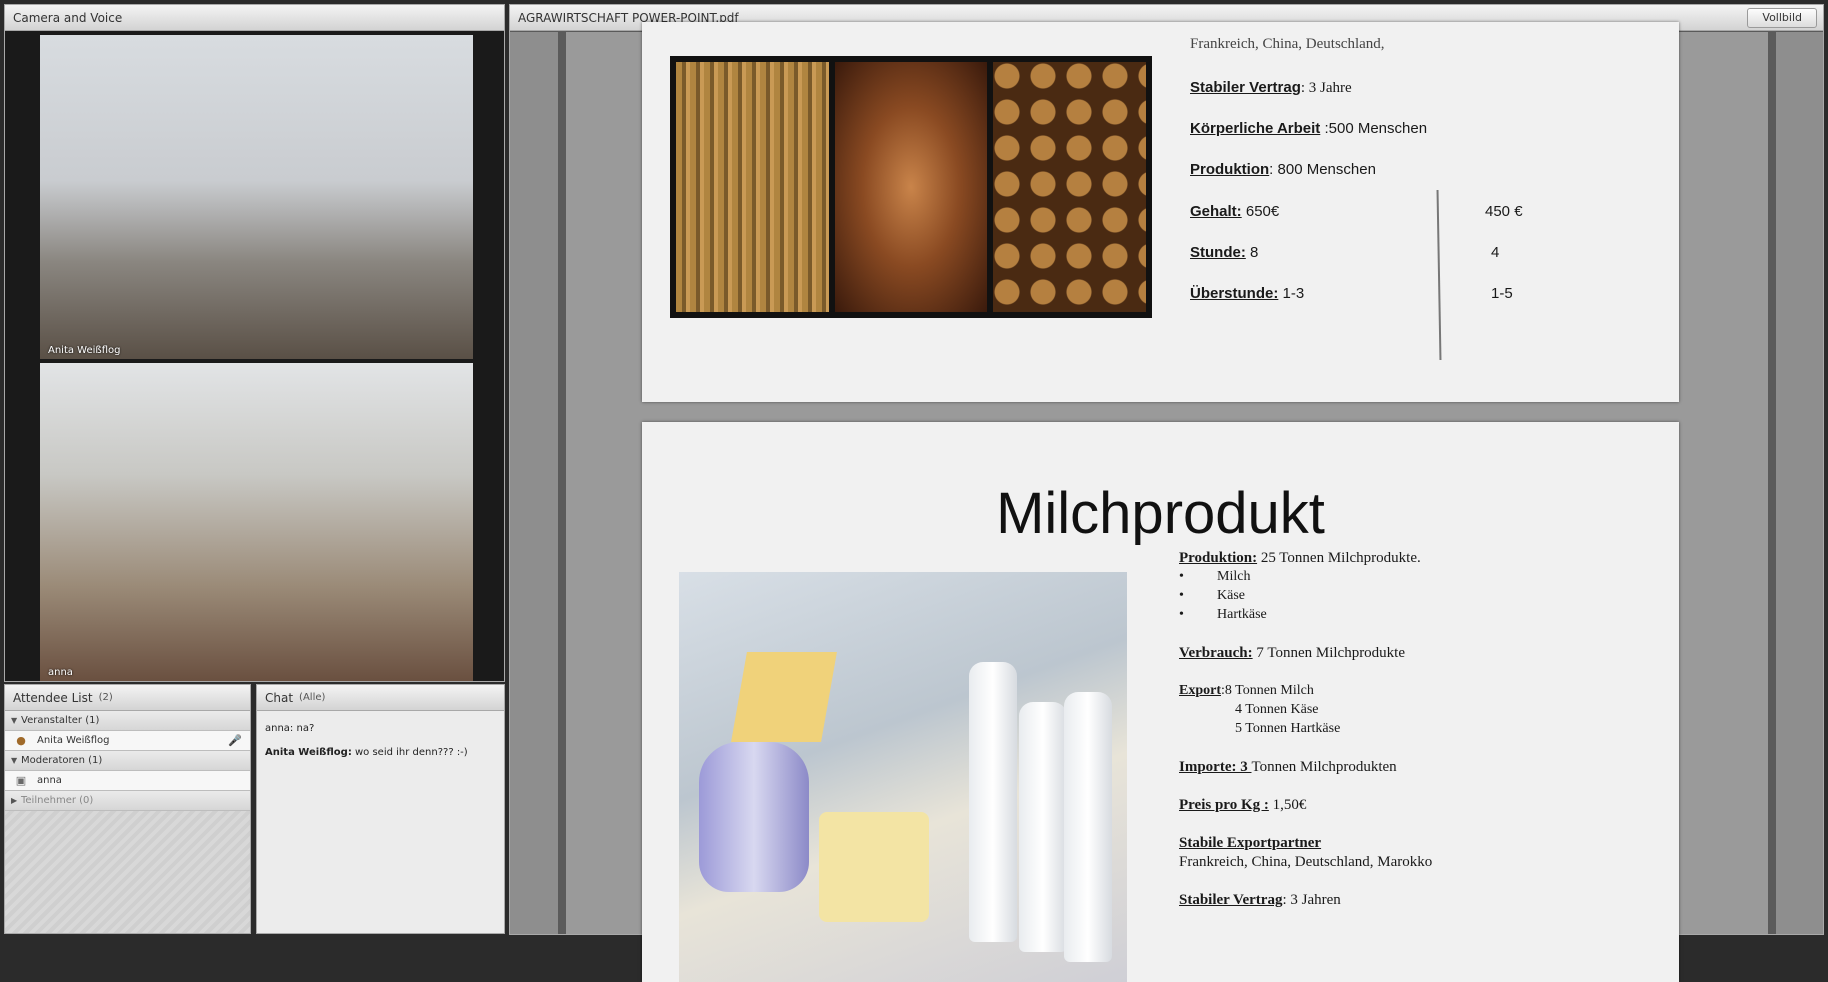 The height and width of the screenshot is (982, 1828). I want to click on page1-production: Produktion: 800 Menschen, so click(1283, 169).